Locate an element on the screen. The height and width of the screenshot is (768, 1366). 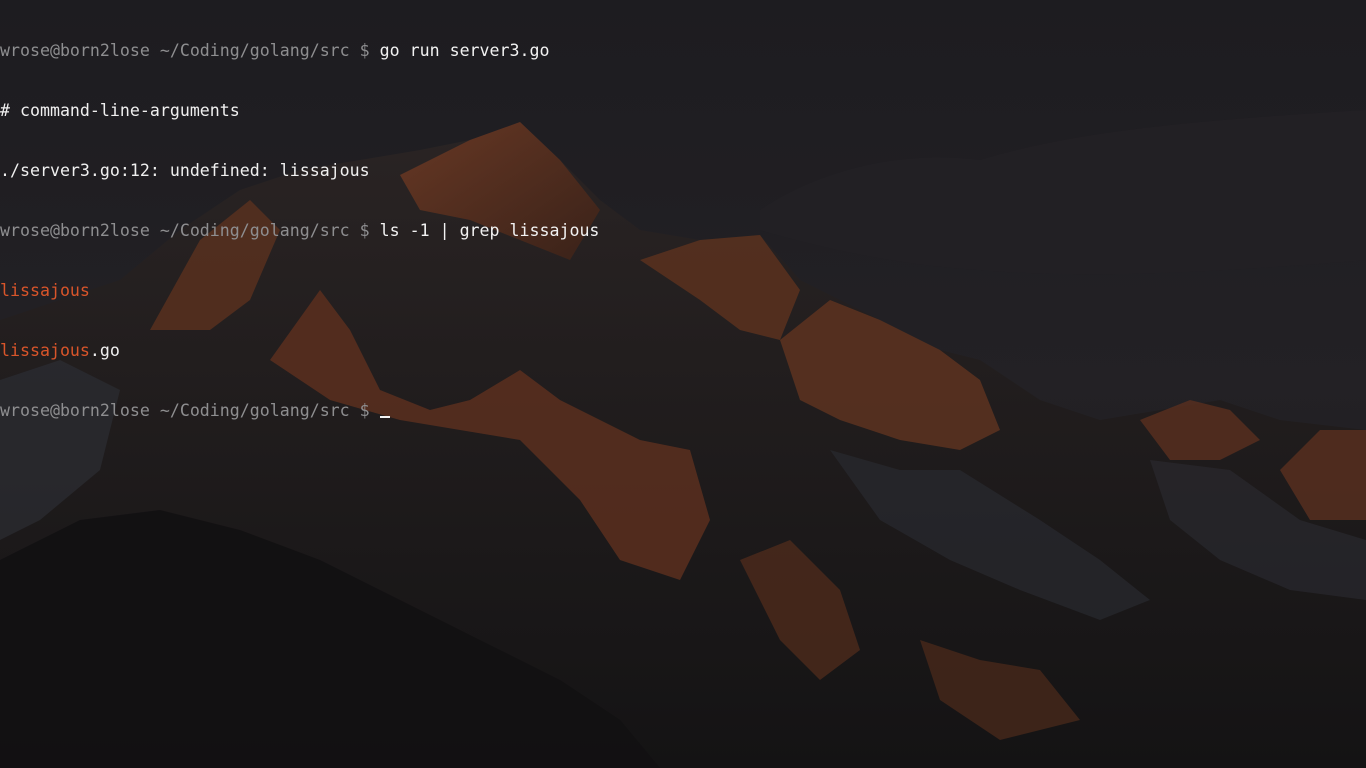
error-text: ./server3.go:12: undefined: lissajous is located at coordinates (185, 170).